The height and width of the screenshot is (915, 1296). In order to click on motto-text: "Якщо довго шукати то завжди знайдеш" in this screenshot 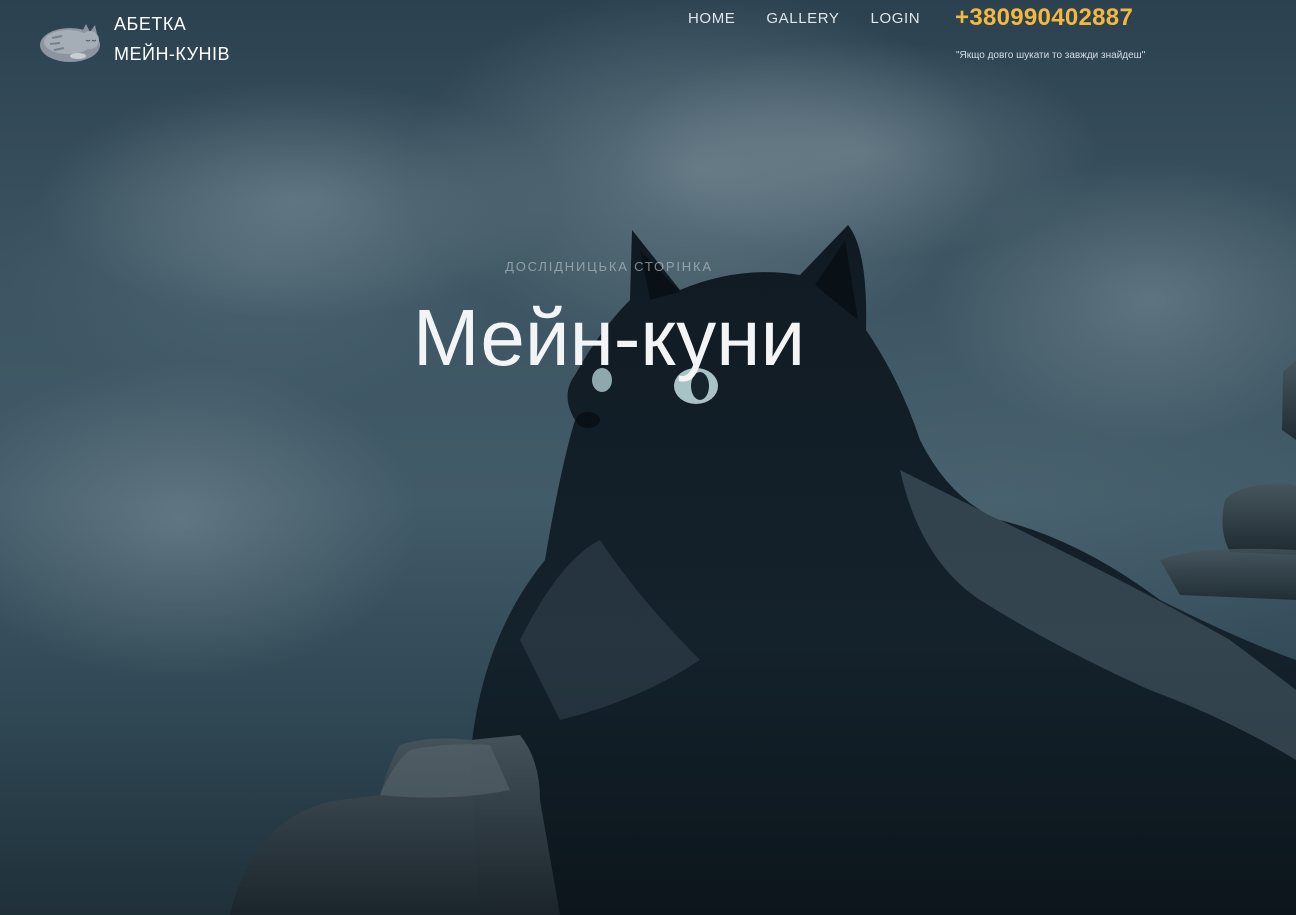, I will do `click(1051, 55)`.